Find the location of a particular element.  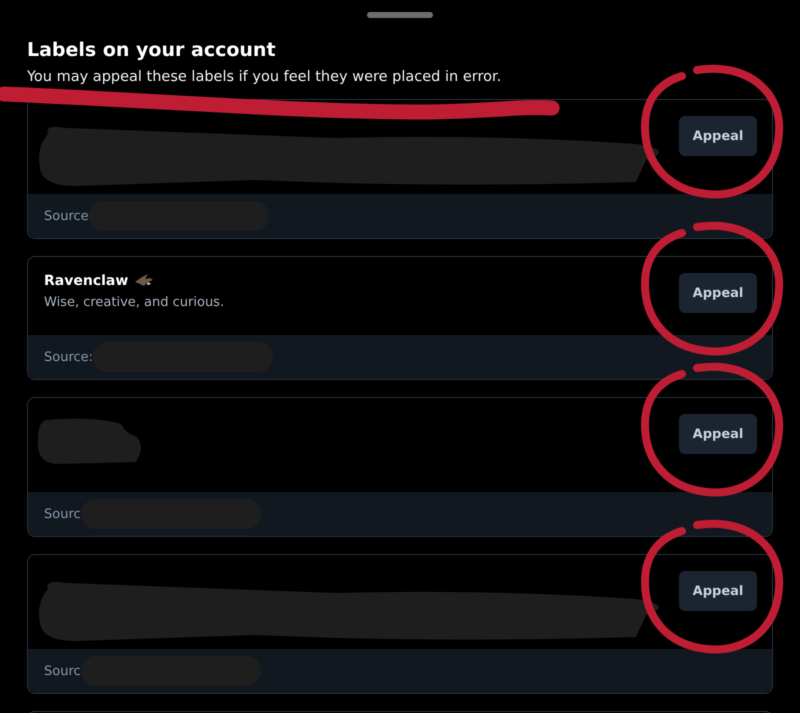

drag-handle is located at coordinates (400, 15).